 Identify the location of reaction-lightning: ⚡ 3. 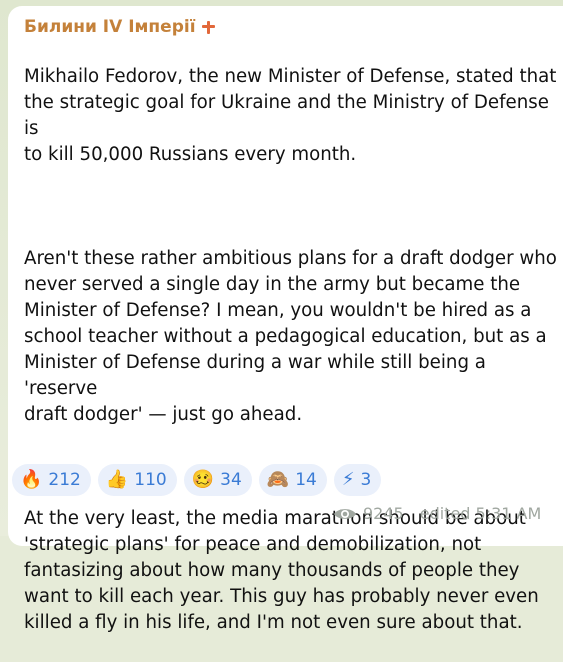
(357, 480).